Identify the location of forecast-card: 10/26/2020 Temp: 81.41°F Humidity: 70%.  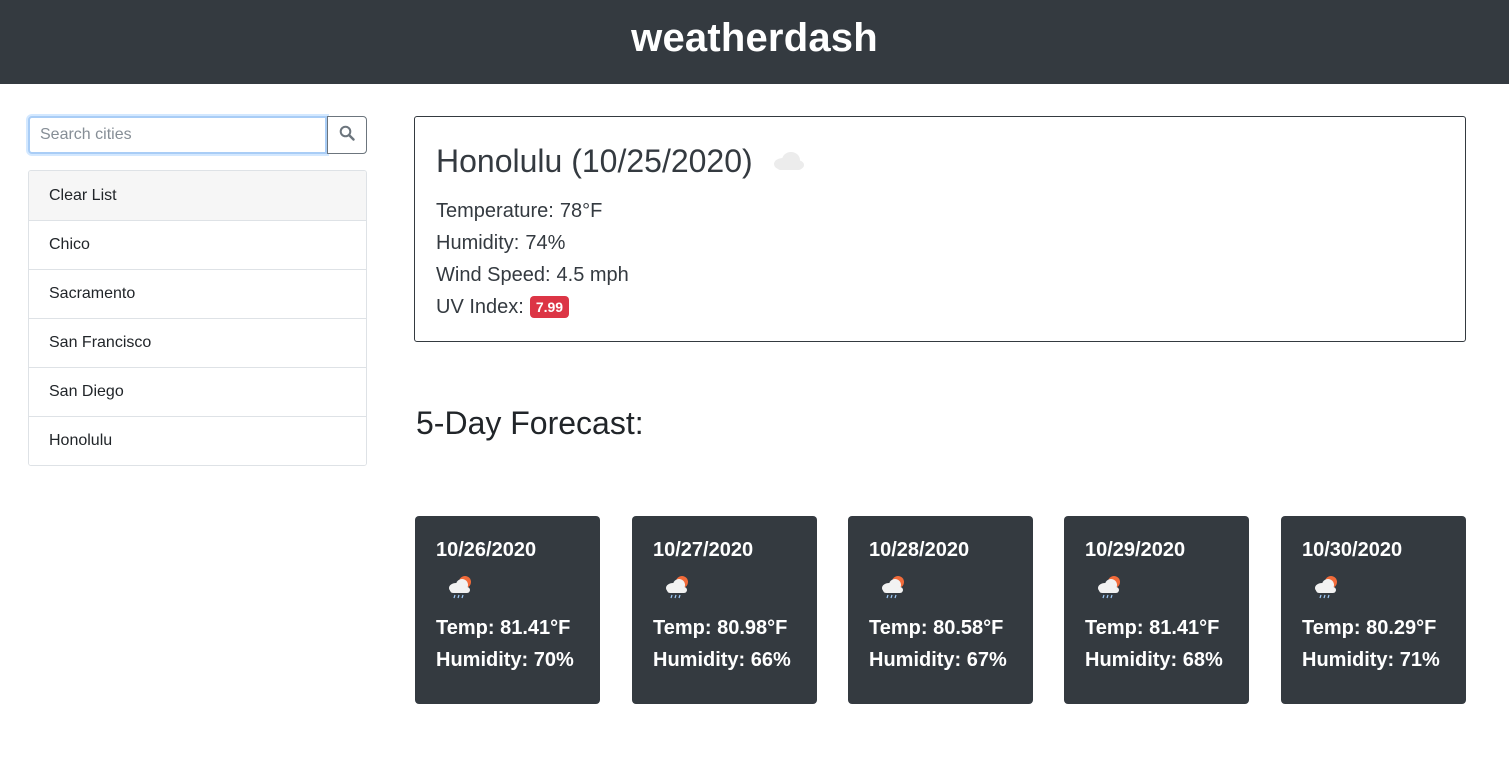
(507, 610).